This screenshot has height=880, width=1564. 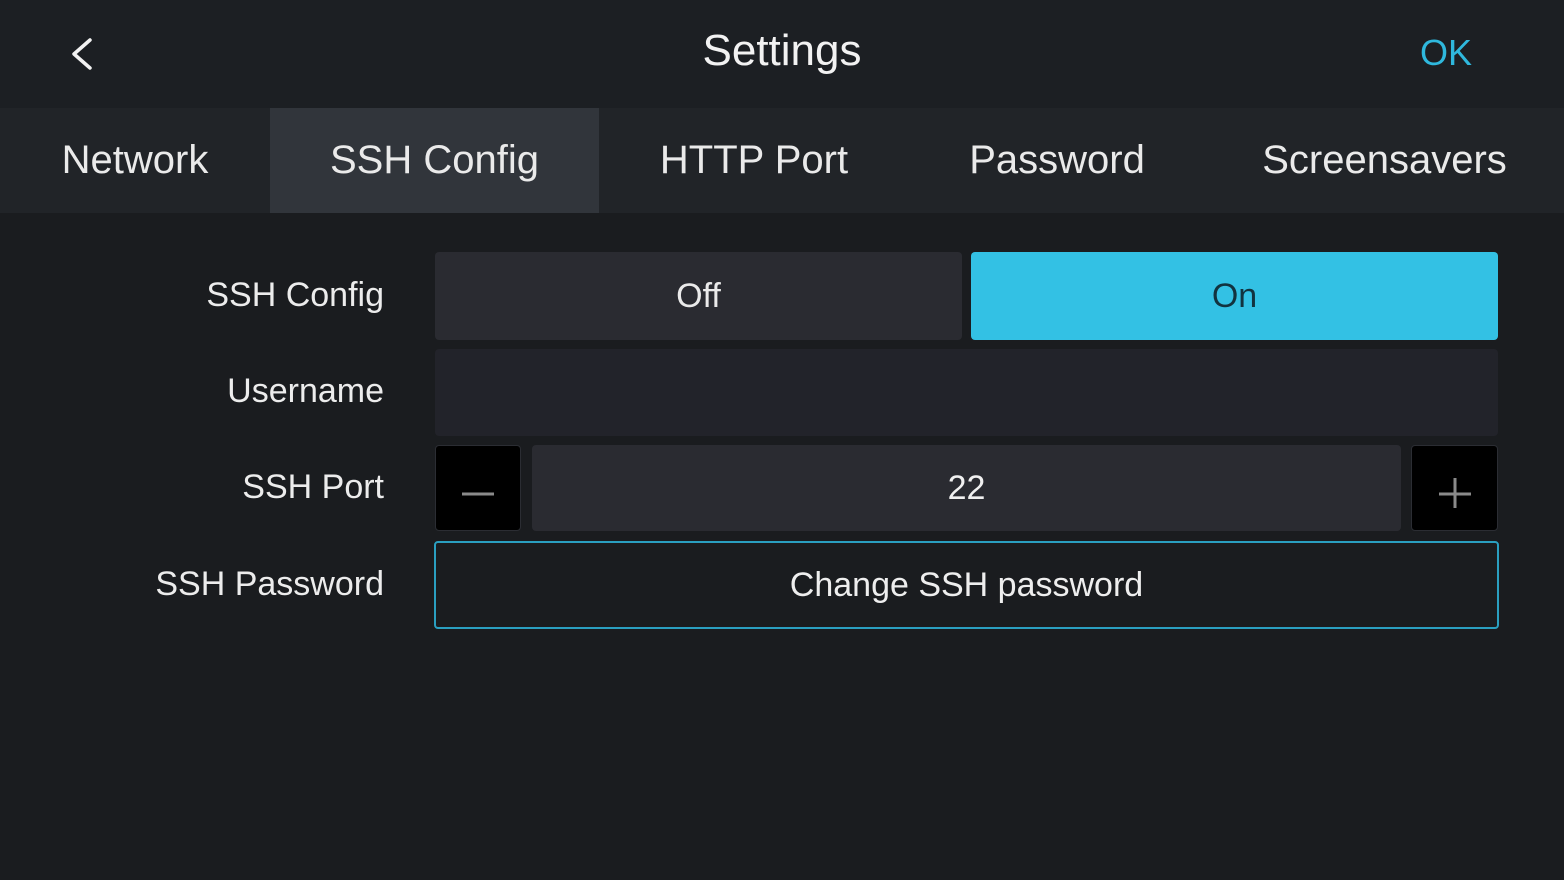 What do you see at coordinates (305, 391) in the screenshot?
I see `username-label: Username` at bounding box center [305, 391].